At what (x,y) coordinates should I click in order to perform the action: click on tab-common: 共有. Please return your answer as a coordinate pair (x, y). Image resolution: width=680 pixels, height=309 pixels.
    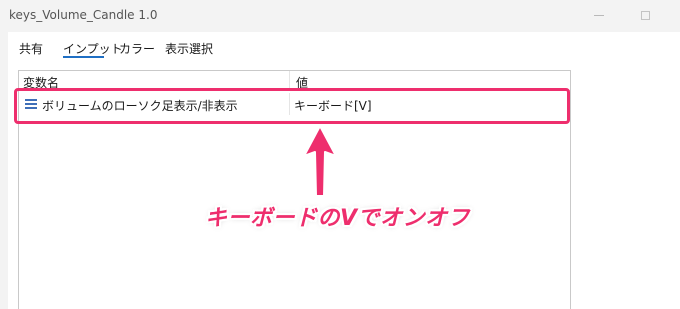
    Looking at the image, I should click on (31, 48).